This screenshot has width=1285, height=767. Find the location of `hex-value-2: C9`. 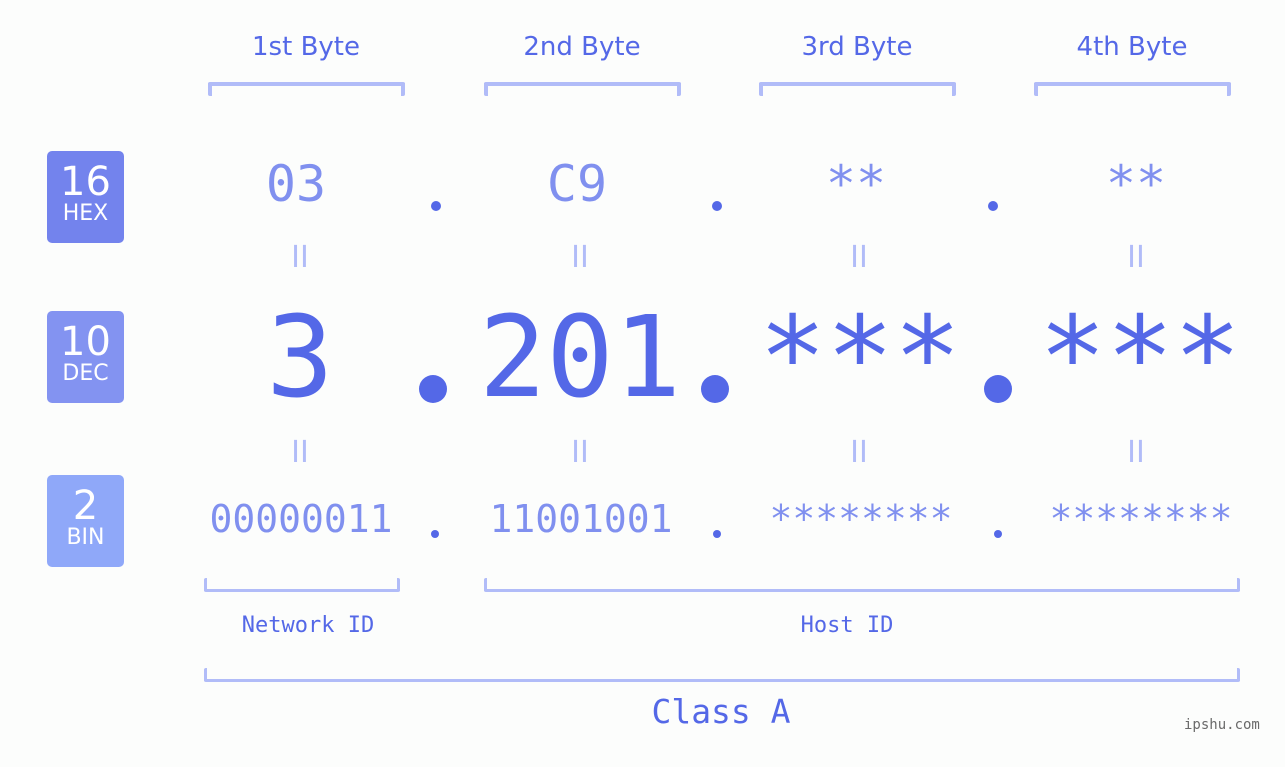

hex-value-2: C9 is located at coordinates (577, 184).